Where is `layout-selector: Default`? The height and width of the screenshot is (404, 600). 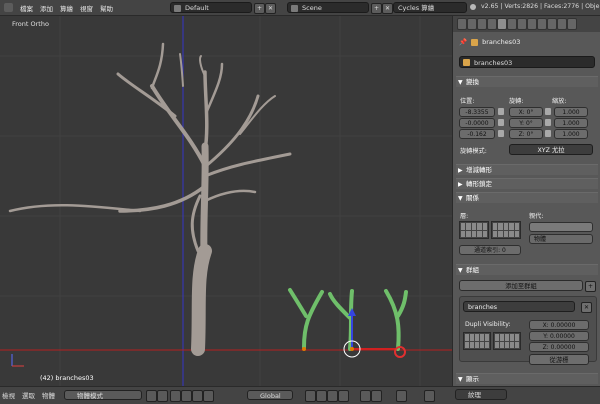
layout-selector: Default is located at coordinates (211, 7).